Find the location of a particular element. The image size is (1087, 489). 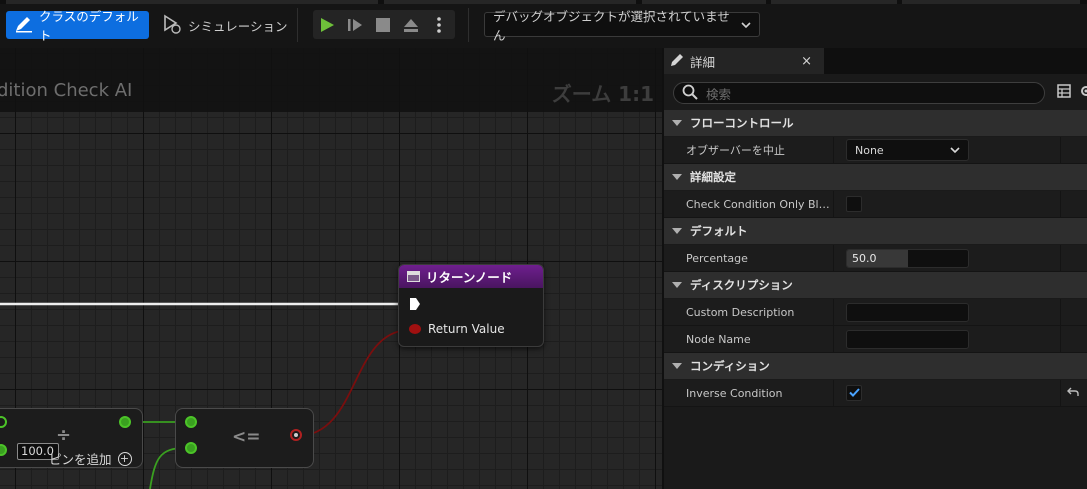

details-search-input: 検索 is located at coordinates (859, 93).